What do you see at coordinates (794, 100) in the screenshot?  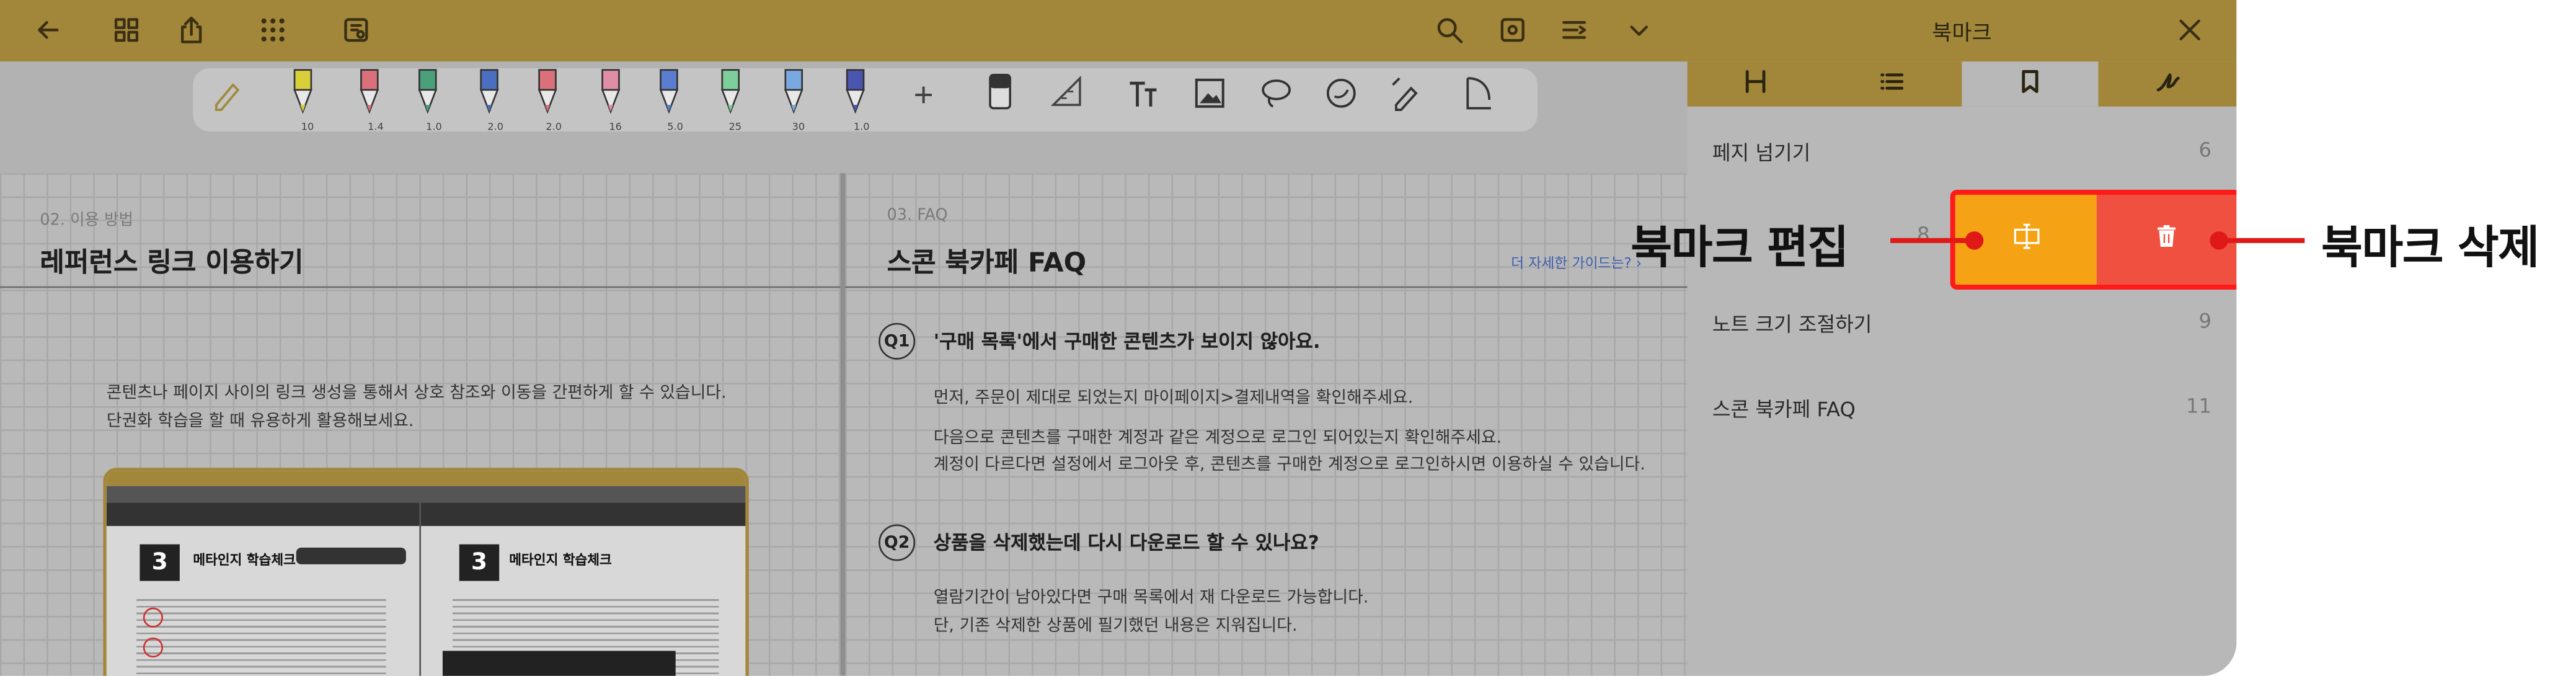 I see `marker-blue-icon: 30` at bounding box center [794, 100].